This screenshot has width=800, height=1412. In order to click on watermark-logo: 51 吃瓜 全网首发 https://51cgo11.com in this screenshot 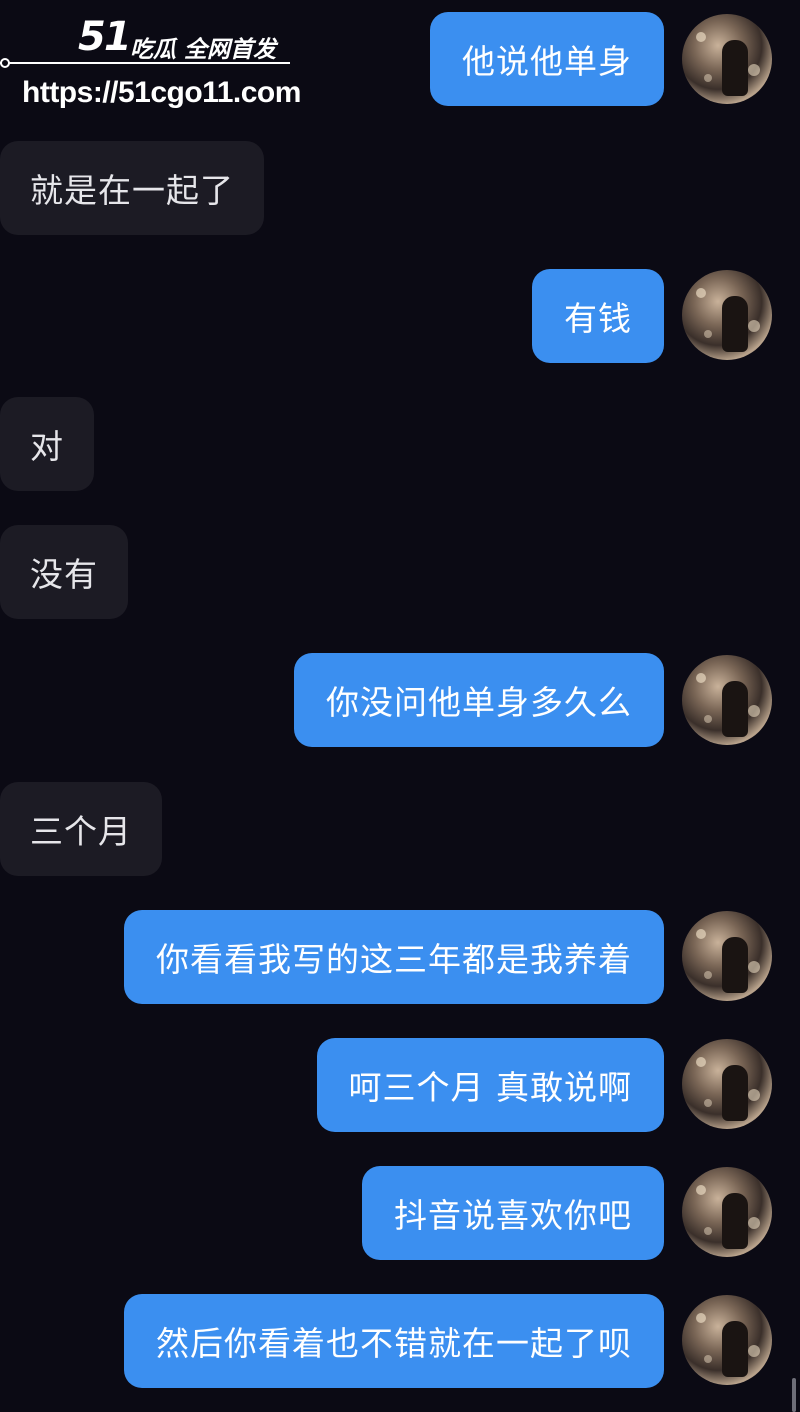, I will do `click(150, 58)`.